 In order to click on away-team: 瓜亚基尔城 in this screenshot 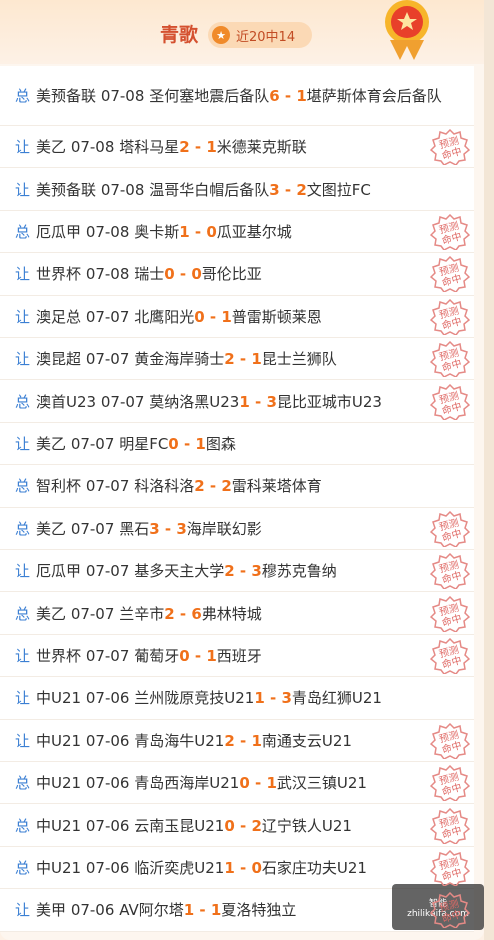, I will do `click(254, 231)`.